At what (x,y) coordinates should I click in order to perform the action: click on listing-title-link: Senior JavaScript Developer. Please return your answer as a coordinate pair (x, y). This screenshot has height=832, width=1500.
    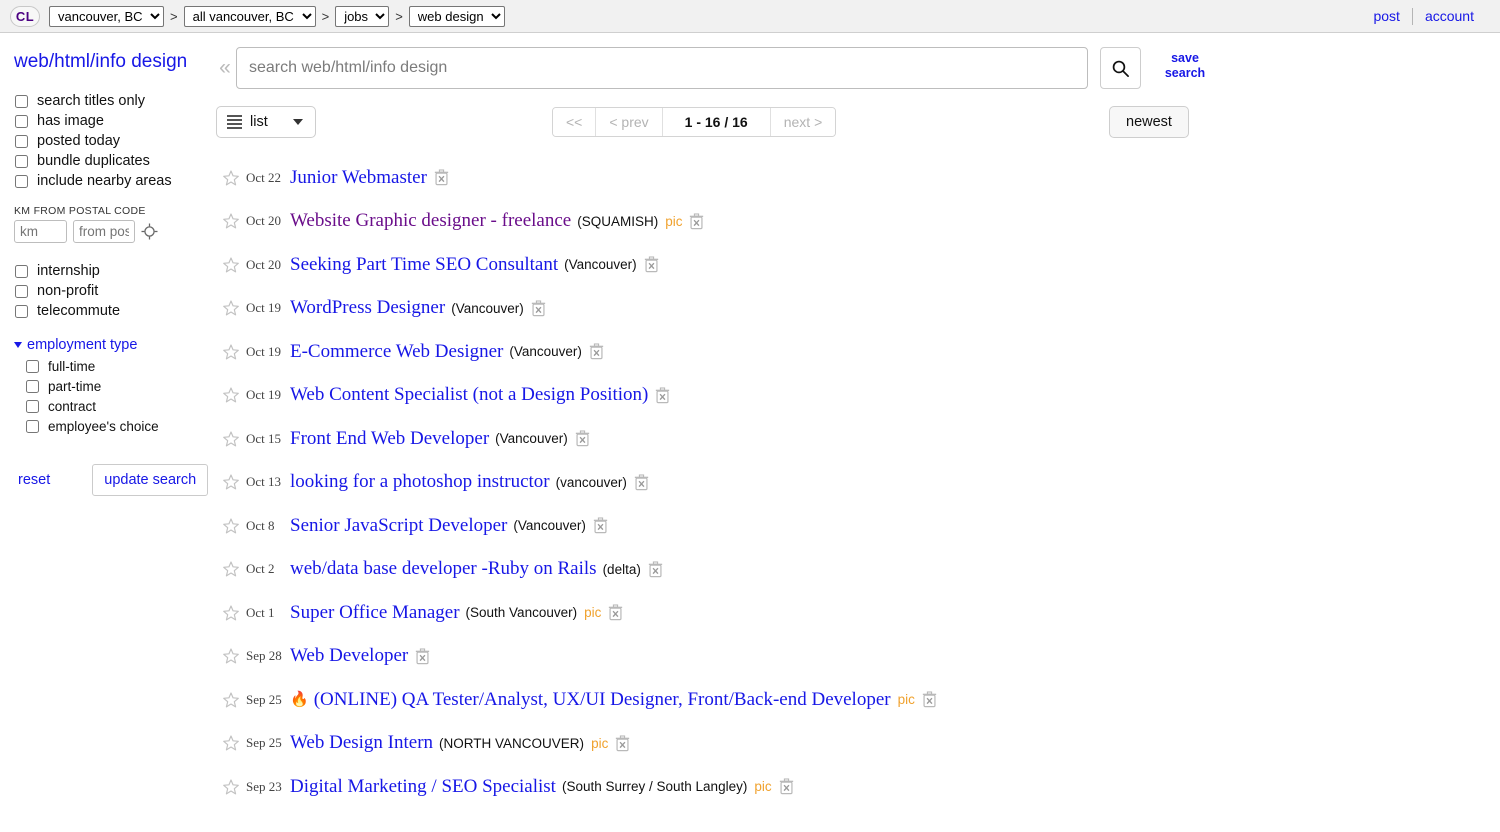
    Looking at the image, I should click on (398, 526).